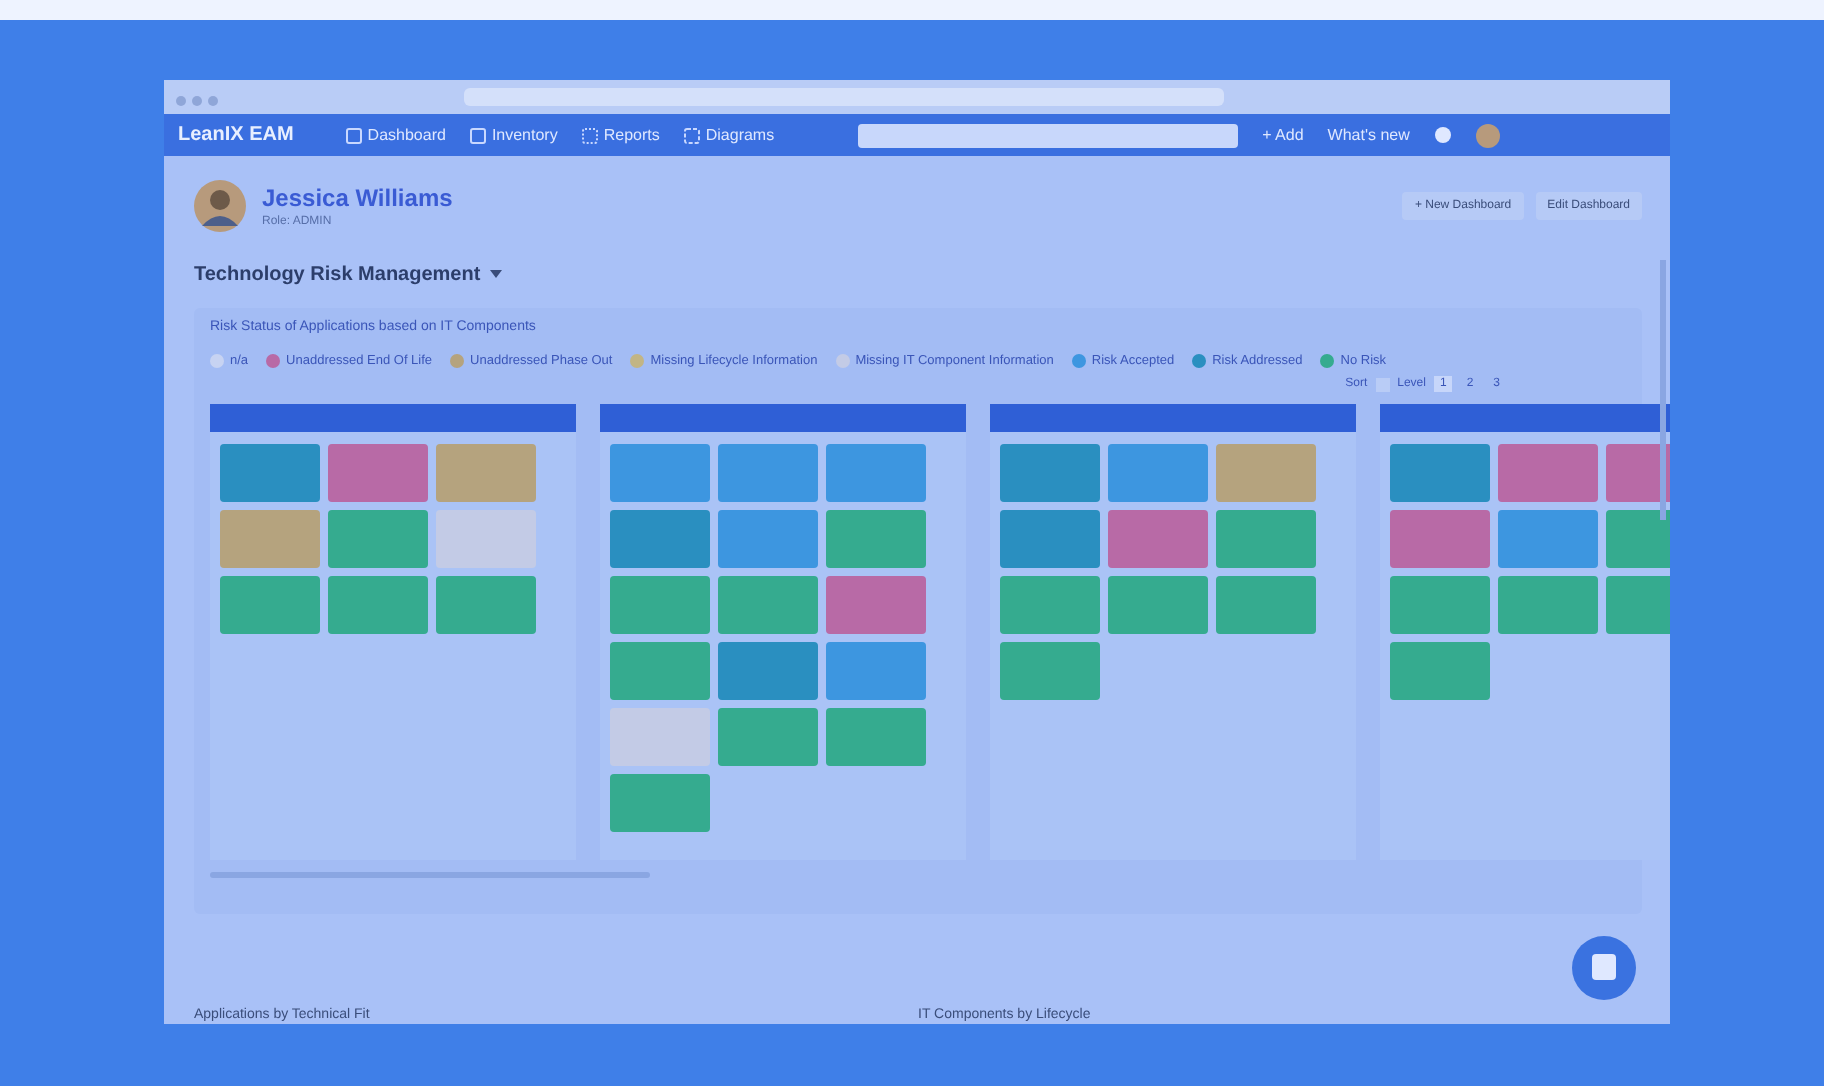  What do you see at coordinates (1048, 135) in the screenshot?
I see `search-field` at bounding box center [1048, 135].